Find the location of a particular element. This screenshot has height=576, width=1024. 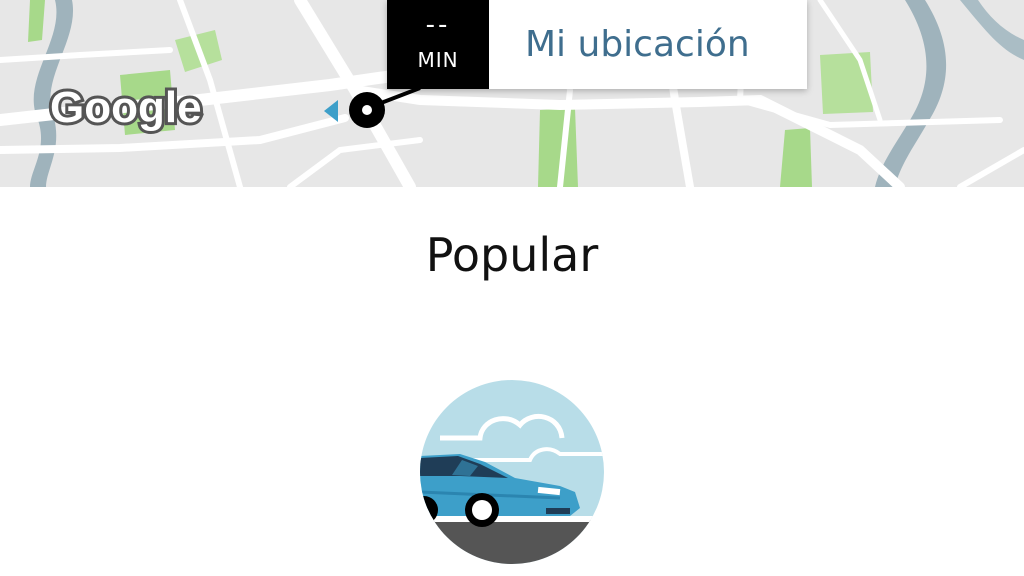

car-icon is located at coordinates (512, 472).